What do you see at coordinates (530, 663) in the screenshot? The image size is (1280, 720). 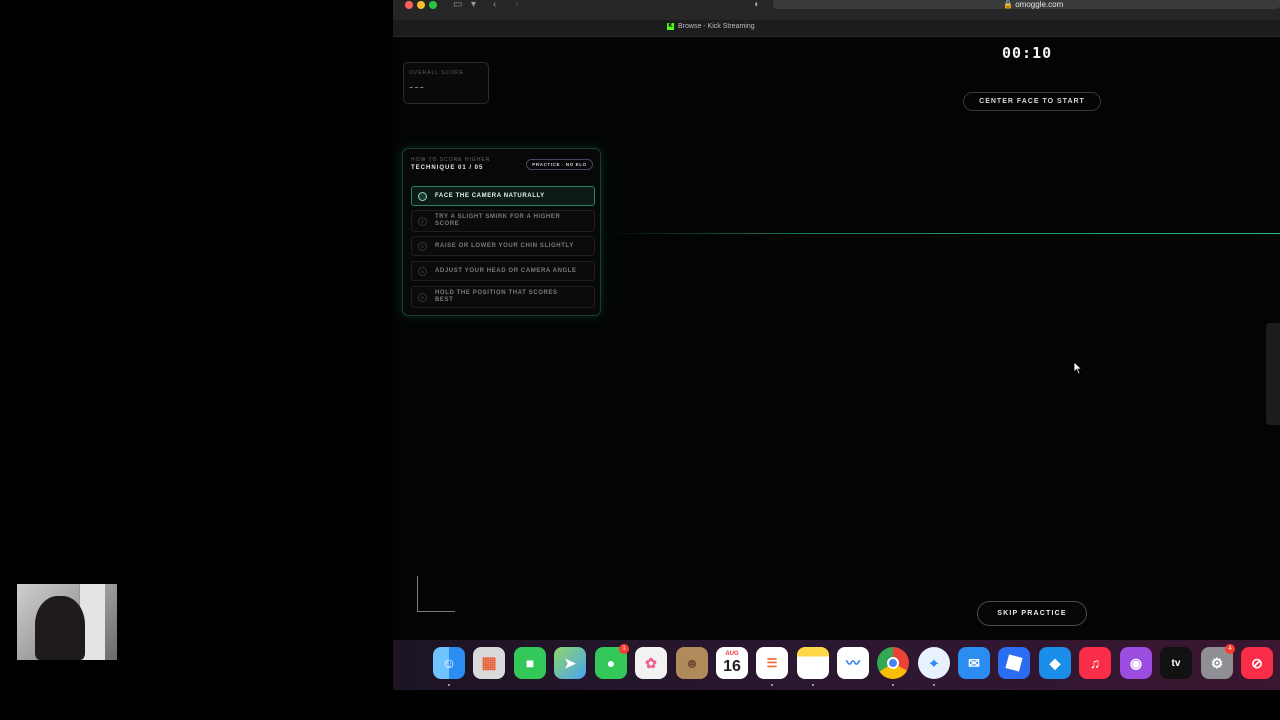 I see `facetime-icon: ■` at bounding box center [530, 663].